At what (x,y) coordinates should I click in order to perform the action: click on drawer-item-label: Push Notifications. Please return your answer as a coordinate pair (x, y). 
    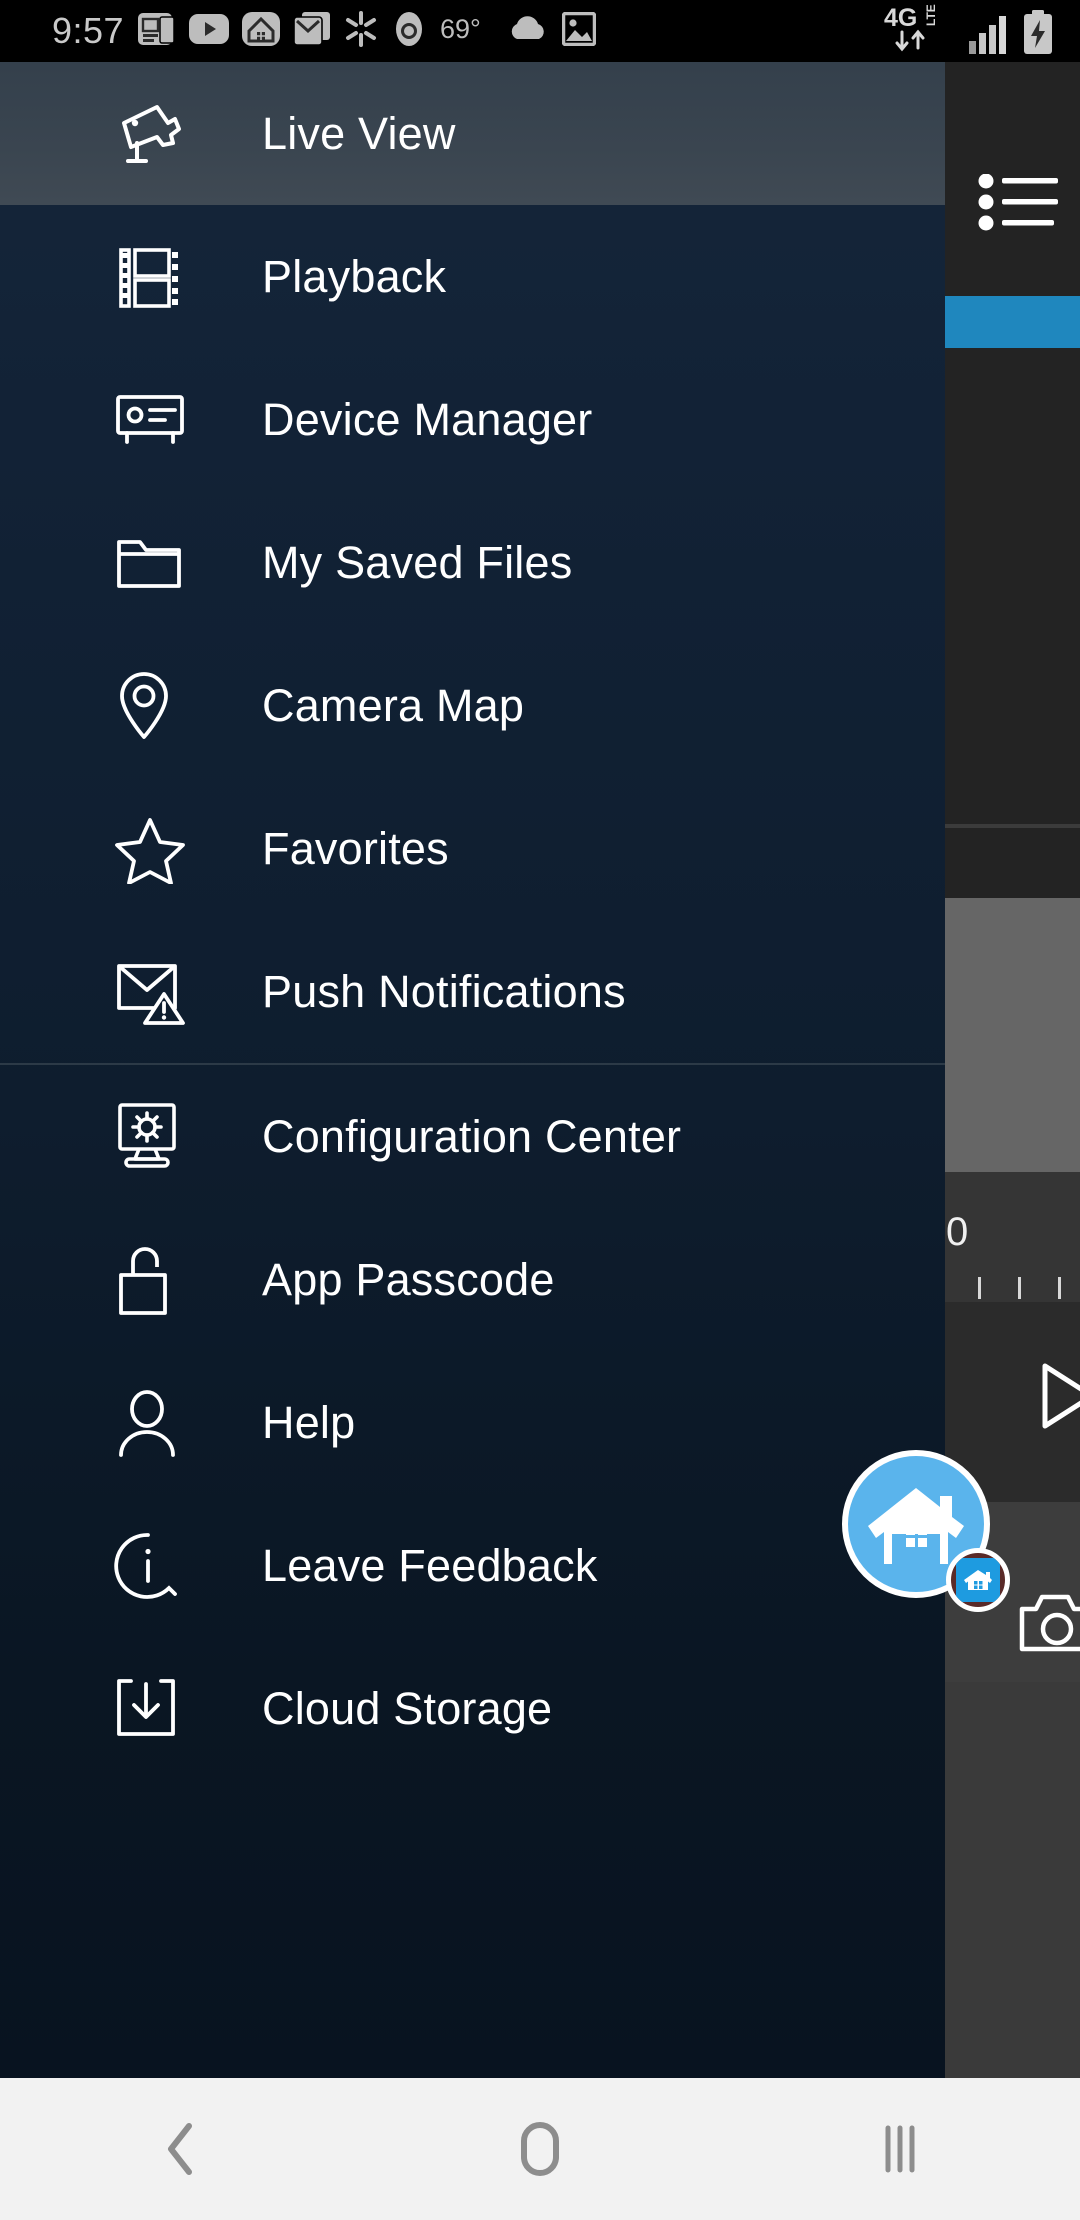
    Looking at the image, I should click on (444, 991).